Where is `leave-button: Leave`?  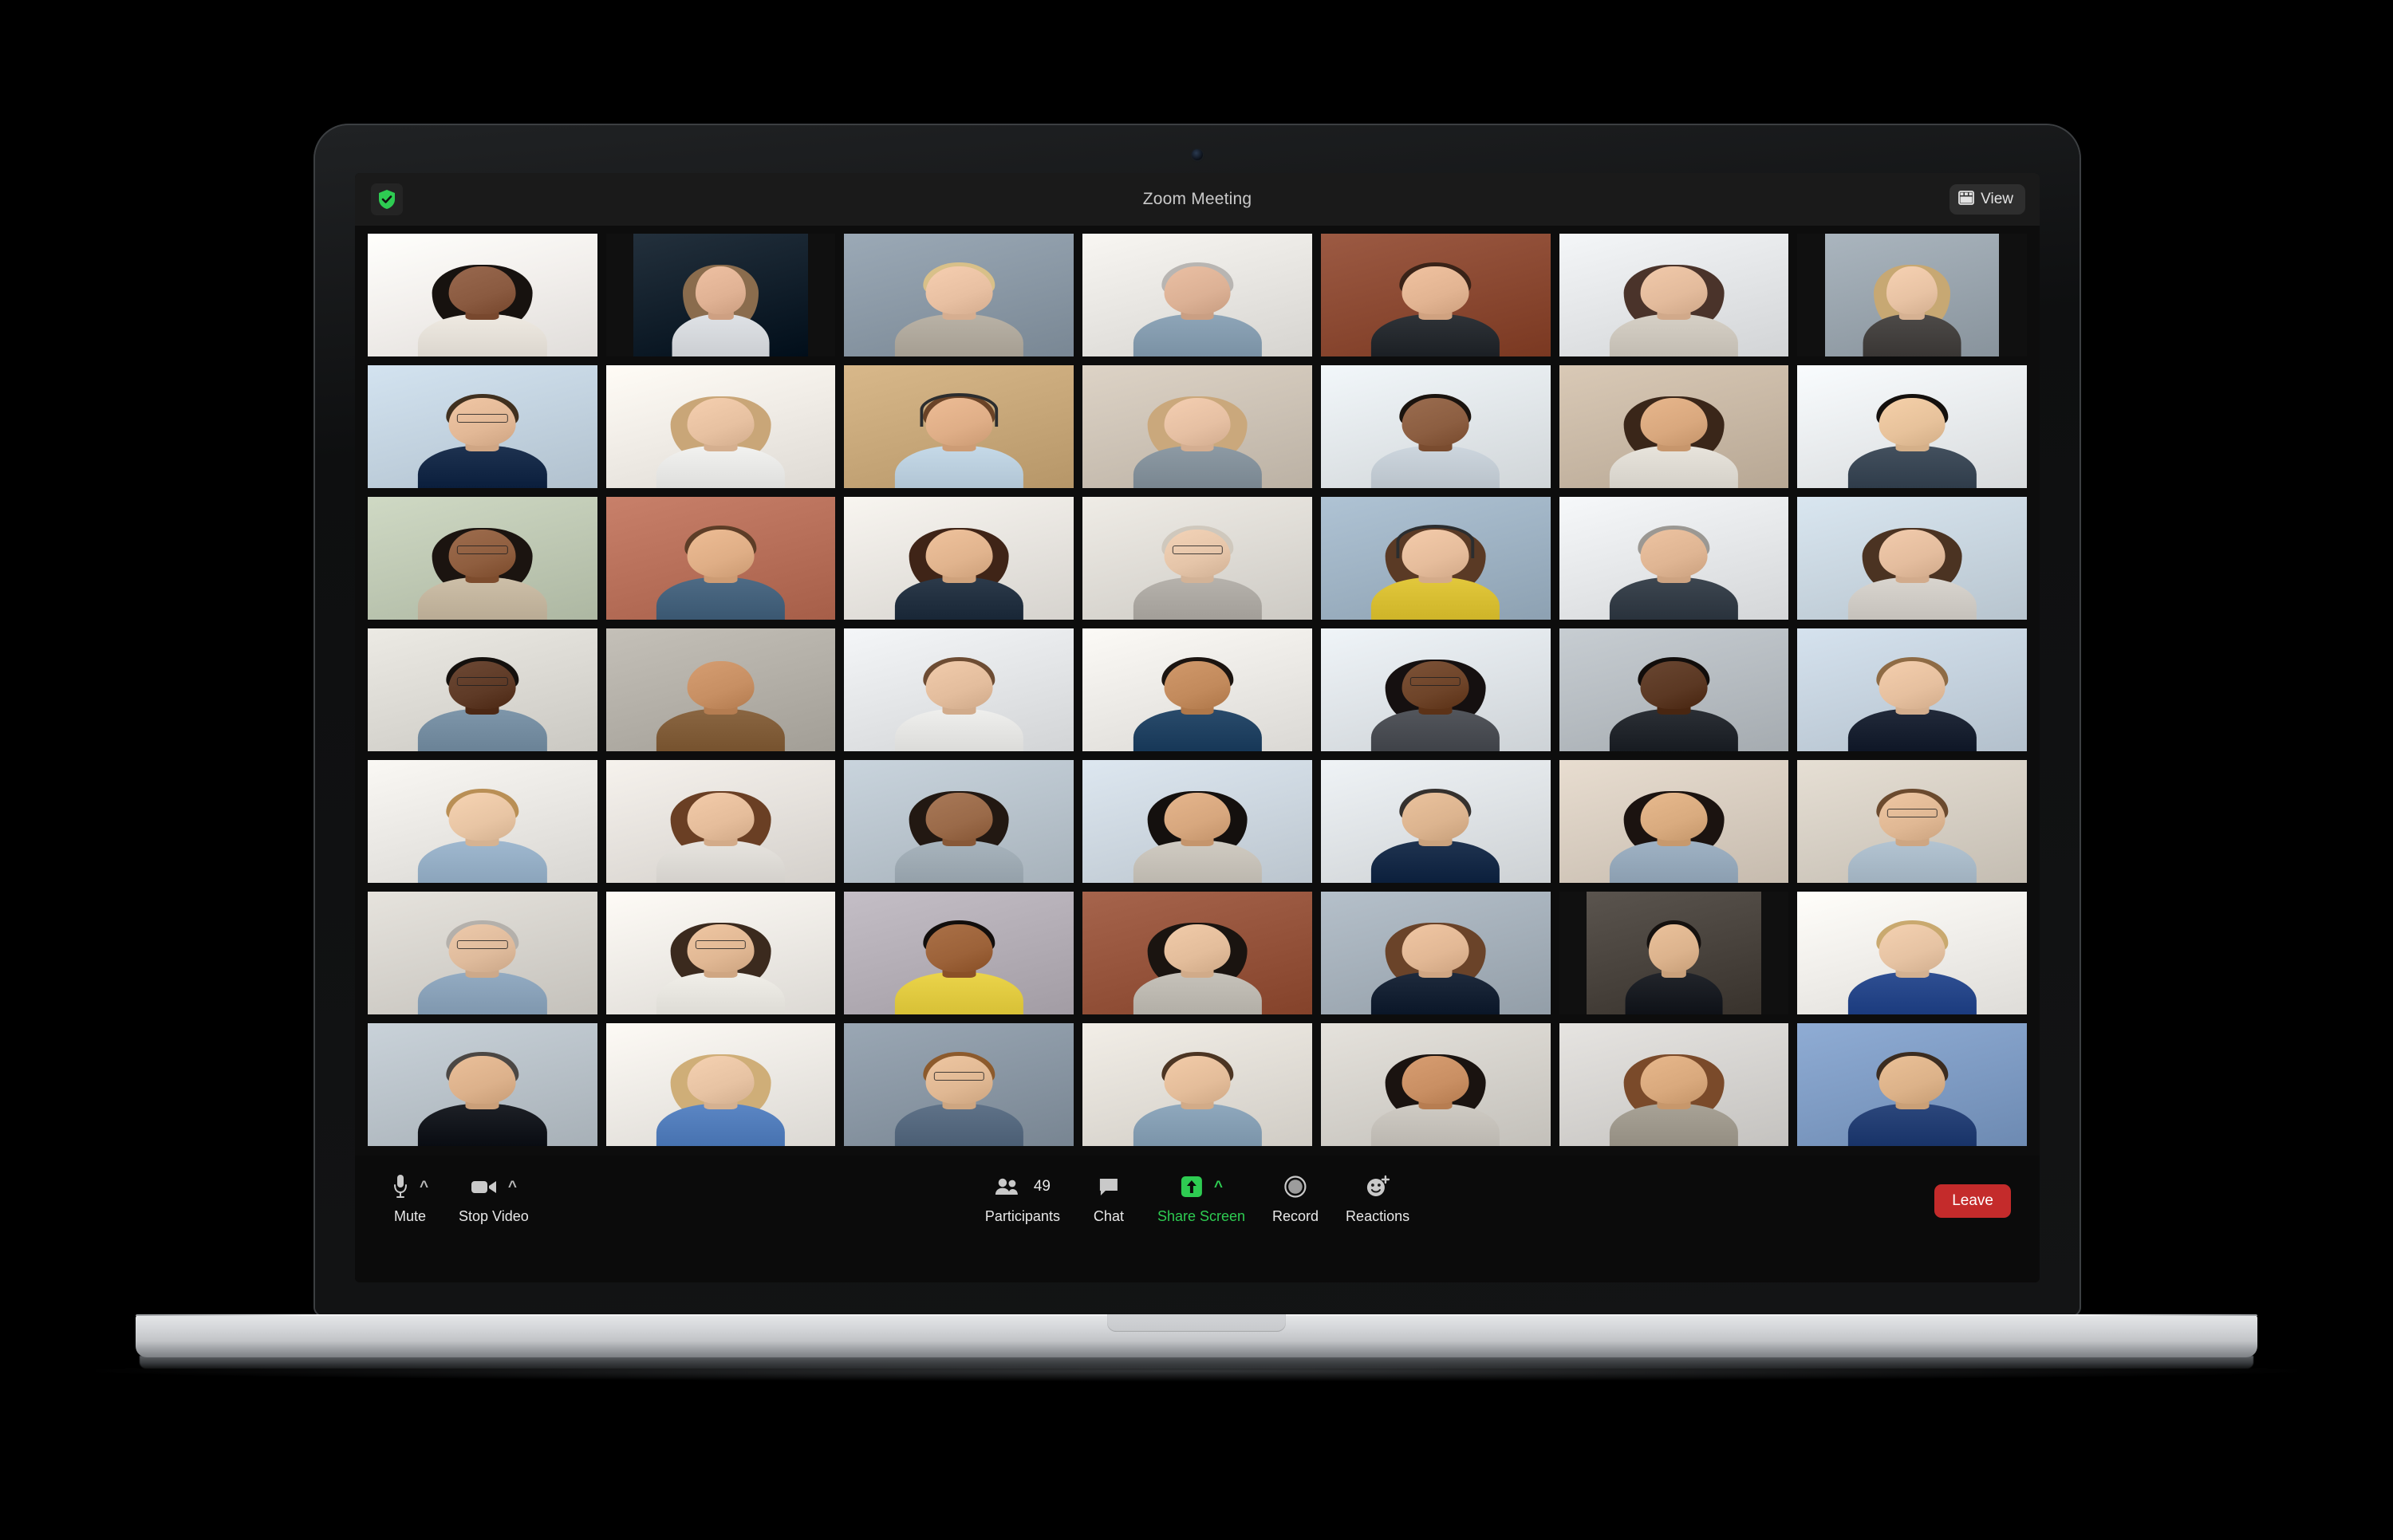 leave-button: Leave is located at coordinates (1972, 1201).